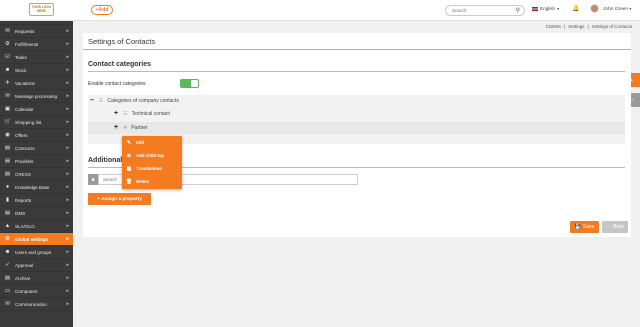 This screenshot has height=327, width=640. I want to click on tasks-icon: ☑, so click(7, 57).